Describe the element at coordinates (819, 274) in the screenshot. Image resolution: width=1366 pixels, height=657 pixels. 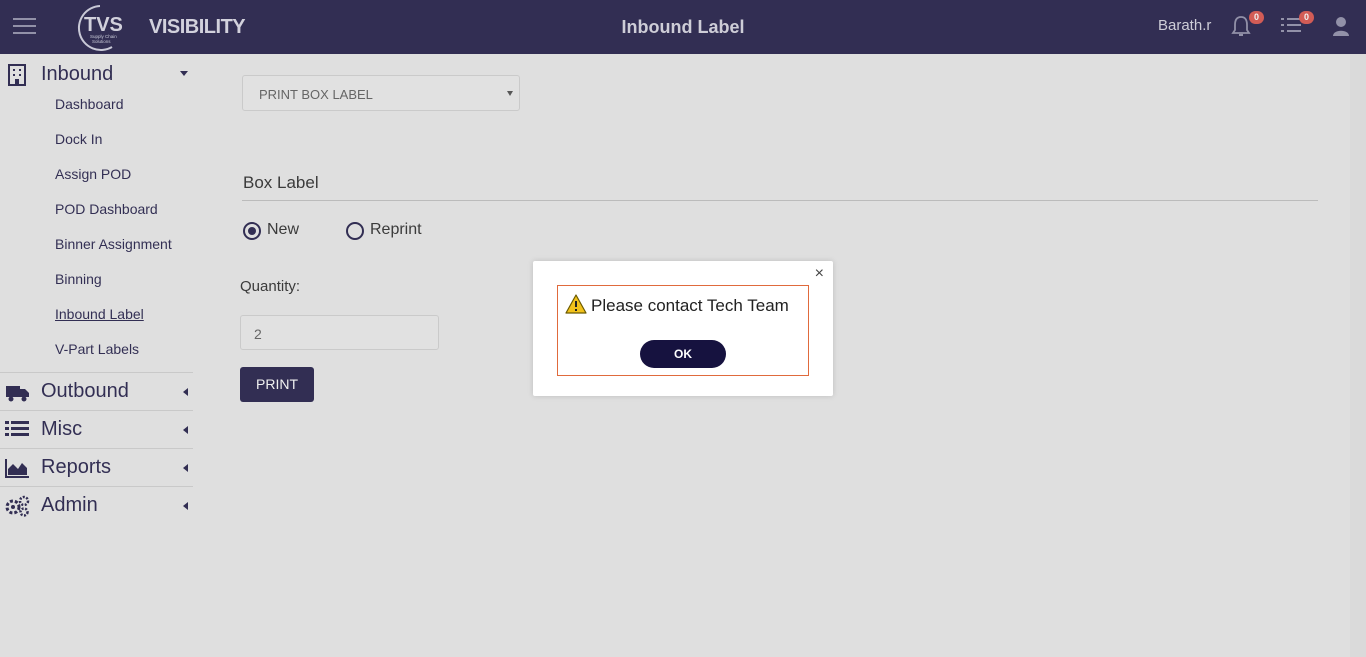
I see `close-icon: ×` at that location.